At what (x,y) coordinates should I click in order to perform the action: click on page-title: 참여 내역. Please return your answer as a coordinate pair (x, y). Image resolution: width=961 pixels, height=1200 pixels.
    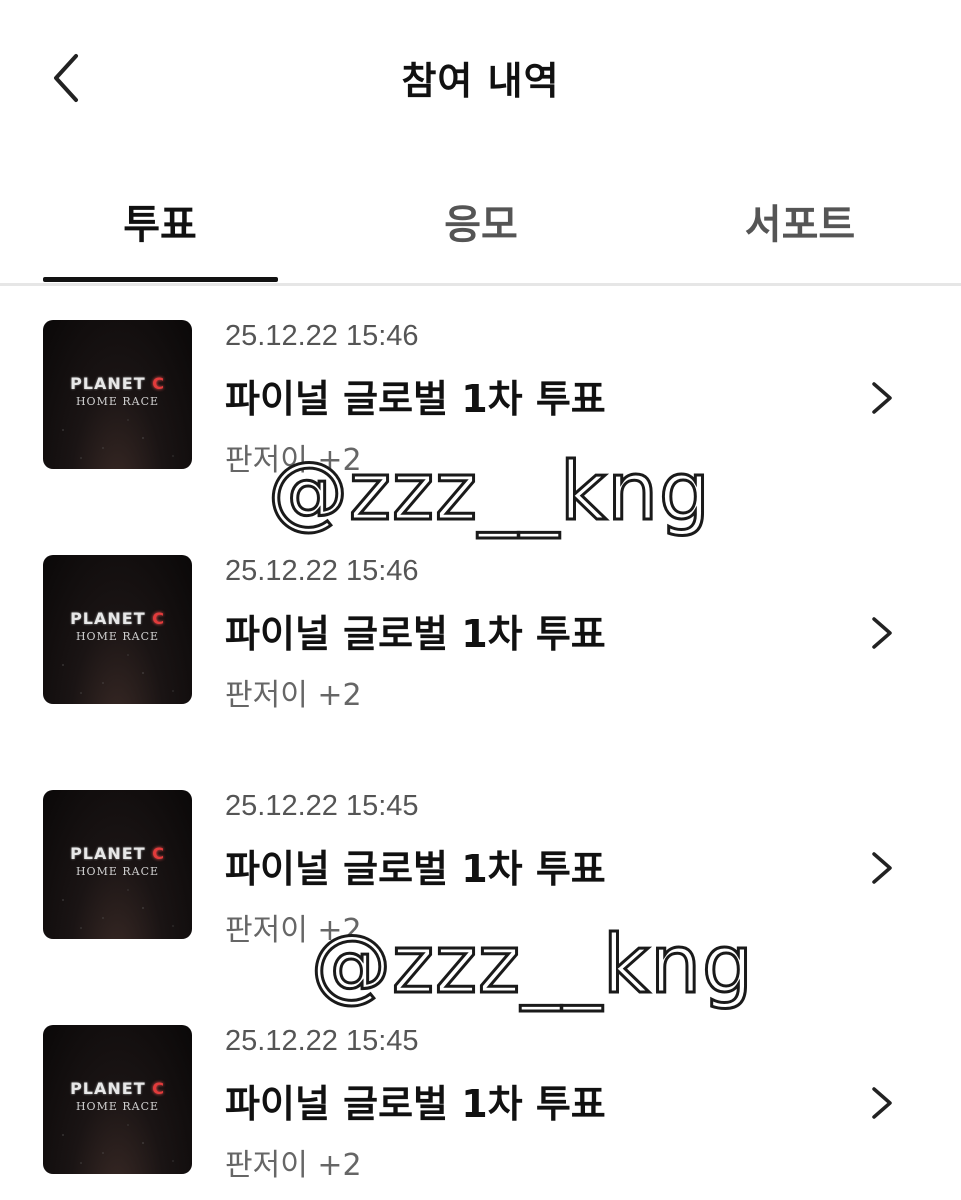
    Looking at the image, I should click on (480, 81).